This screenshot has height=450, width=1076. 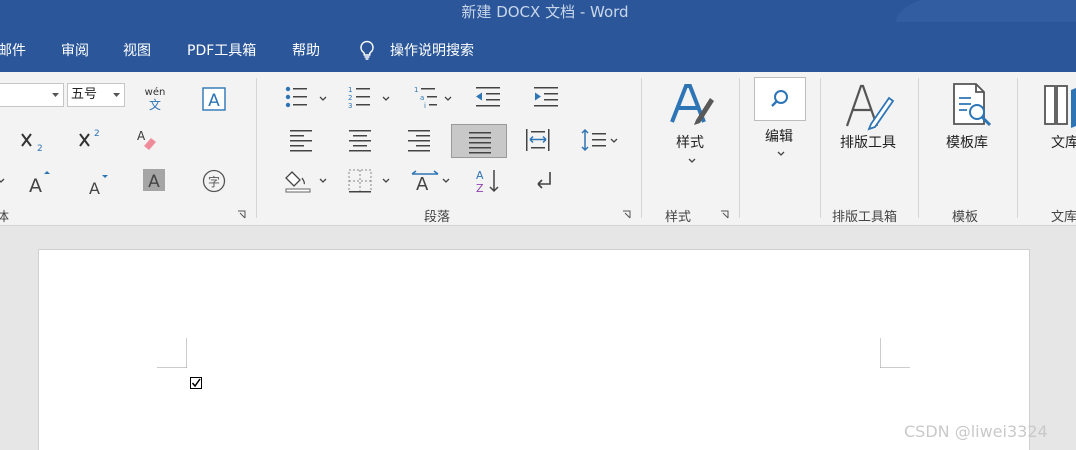 What do you see at coordinates (971, 106) in the screenshot?
I see `template-library-icon` at bounding box center [971, 106].